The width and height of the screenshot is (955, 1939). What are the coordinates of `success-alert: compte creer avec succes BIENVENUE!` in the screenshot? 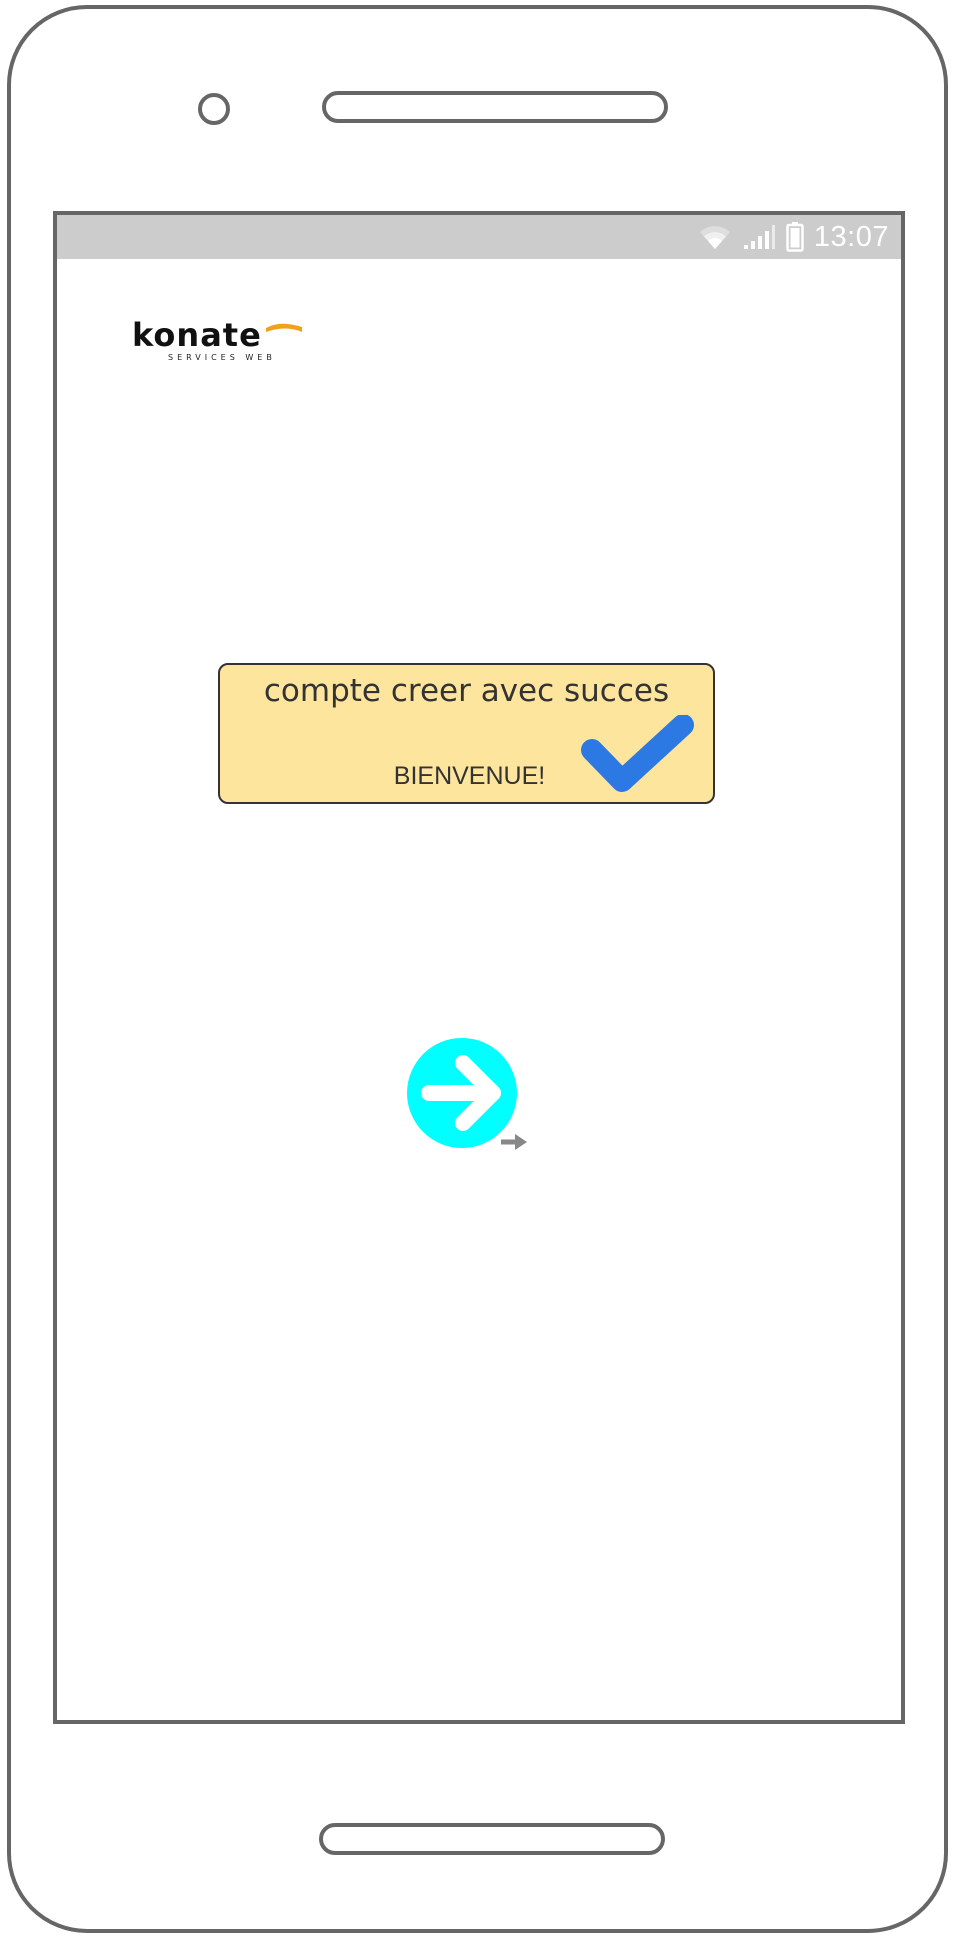 It's located at (466, 733).